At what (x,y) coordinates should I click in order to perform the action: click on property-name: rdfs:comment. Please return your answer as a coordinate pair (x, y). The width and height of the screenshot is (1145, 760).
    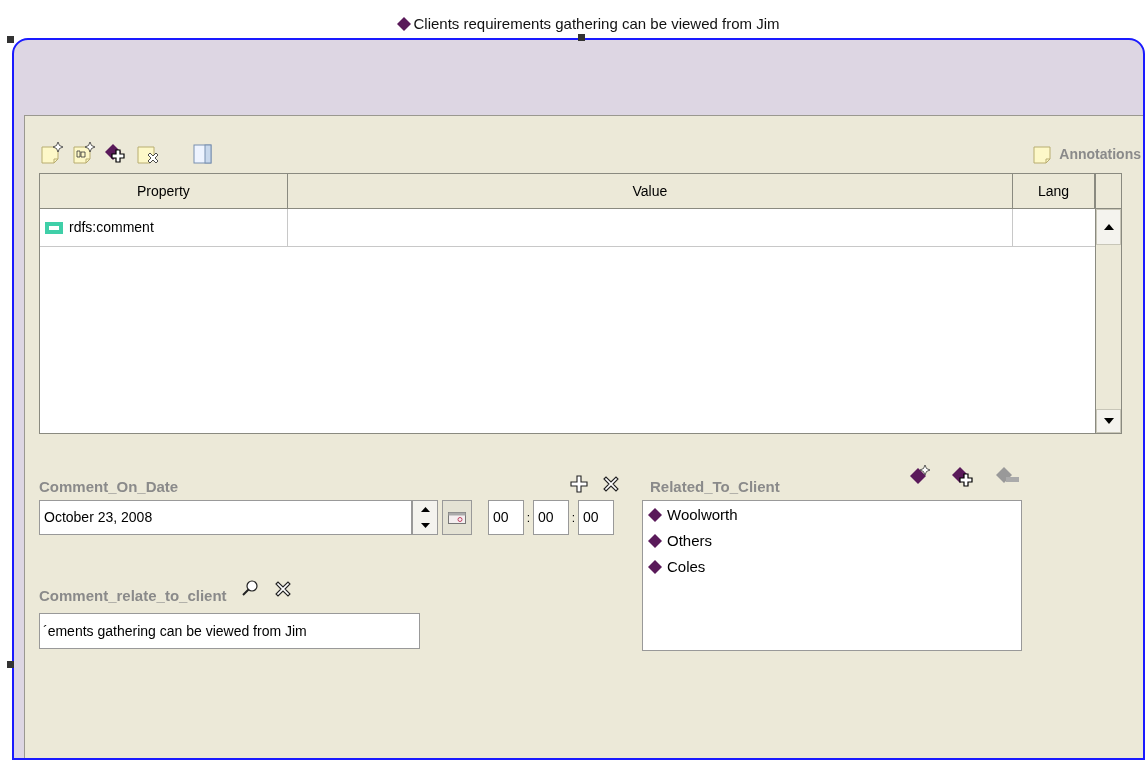
    Looking at the image, I should click on (111, 227).